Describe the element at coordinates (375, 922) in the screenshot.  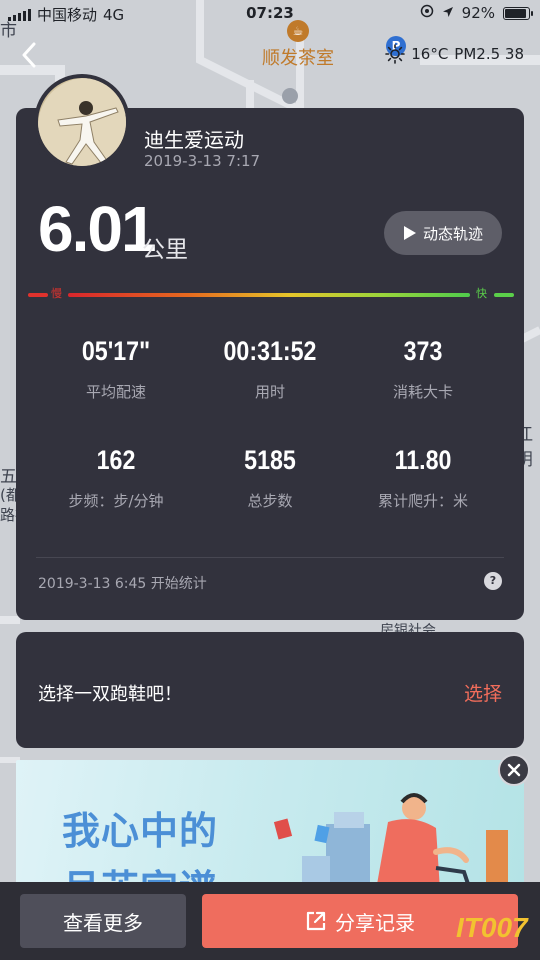
I see `share-record-label: 分享记录` at that location.